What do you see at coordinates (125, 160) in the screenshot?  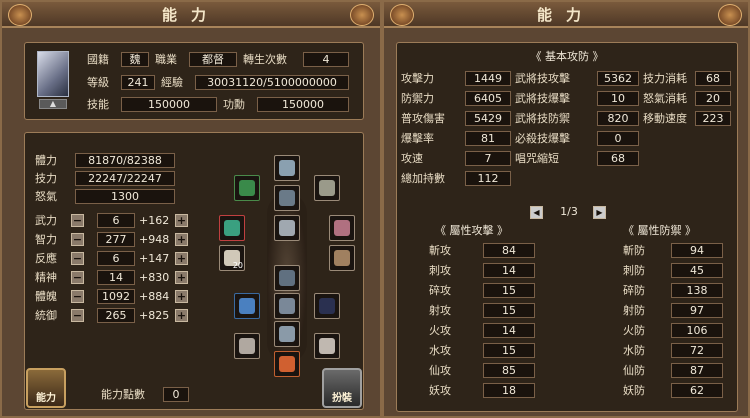 I see `vital-value: 81870/82388` at bounding box center [125, 160].